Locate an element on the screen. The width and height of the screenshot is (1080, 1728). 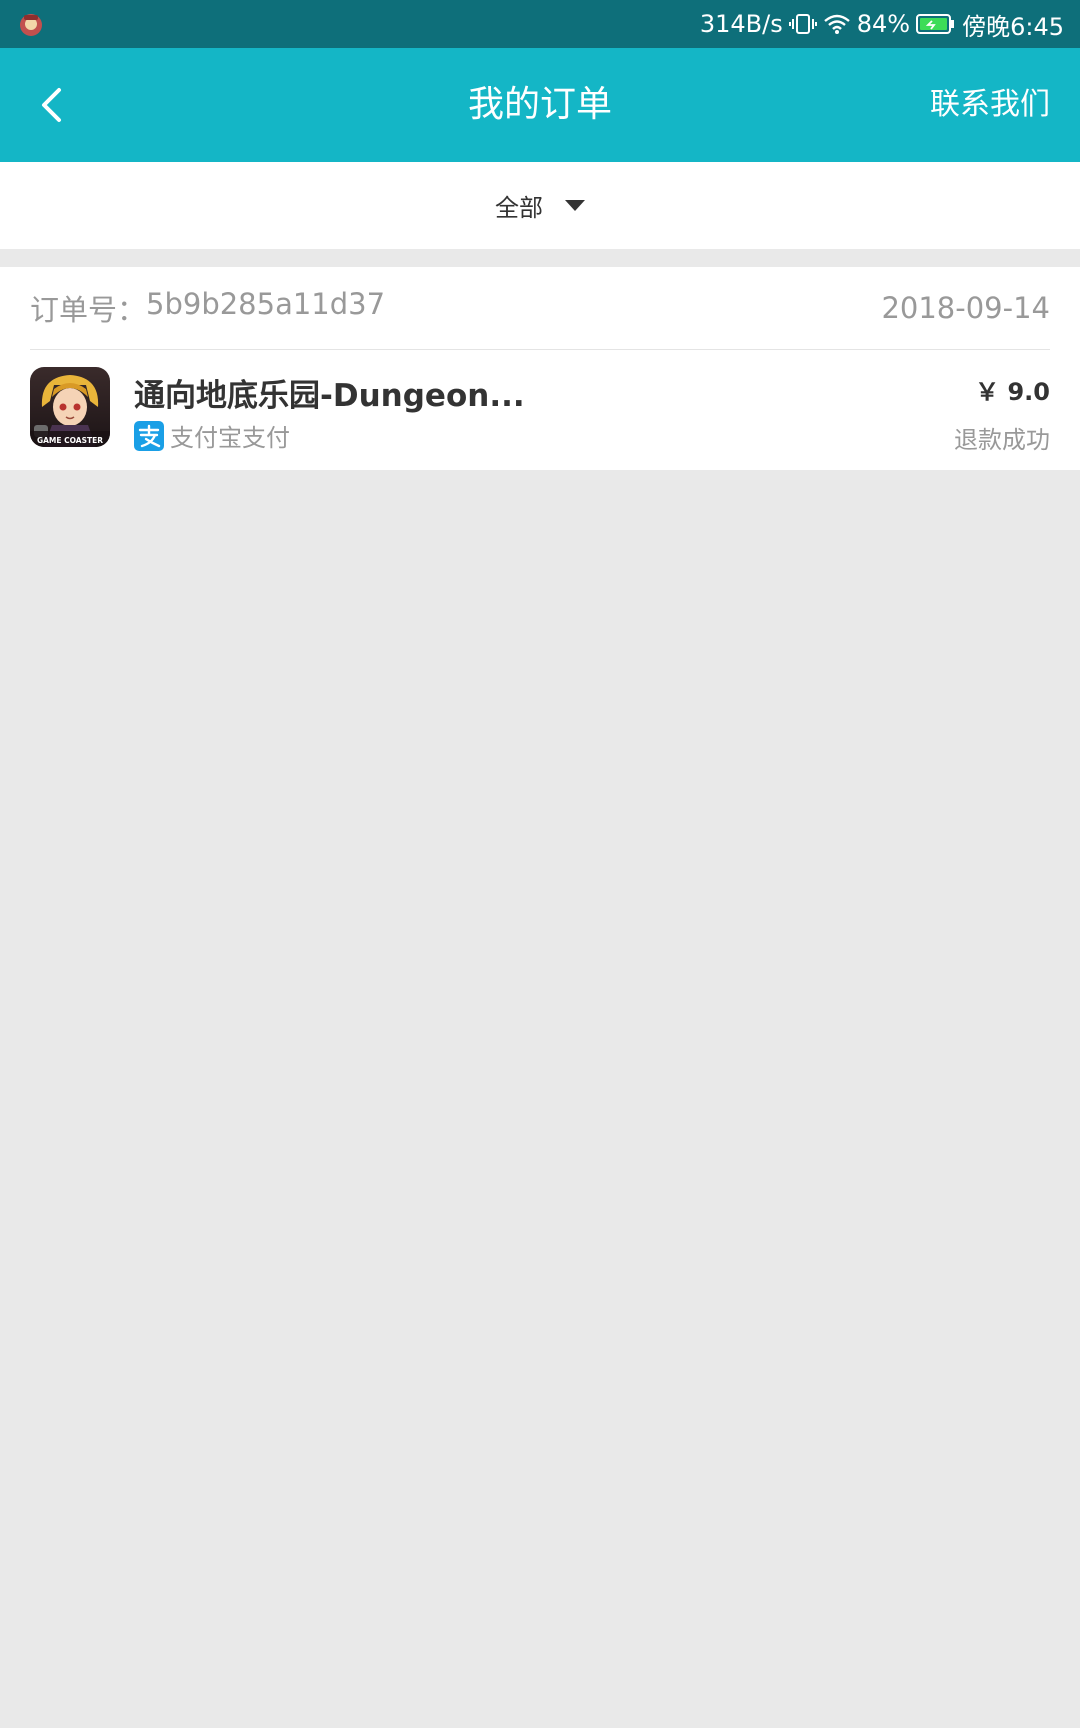
wifi-icon is located at coordinates (836, 24).